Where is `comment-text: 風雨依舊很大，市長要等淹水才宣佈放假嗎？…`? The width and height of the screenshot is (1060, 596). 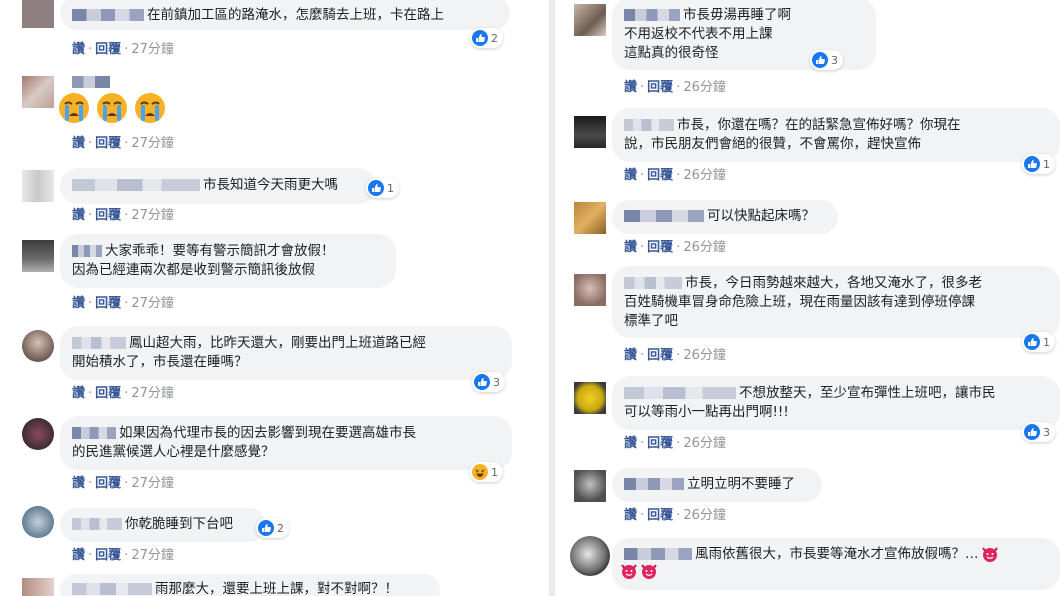 comment-text: 風雨依舊很大，市長要等淹水才宣佈放假嗎？… is located at coordinates (837, 554).